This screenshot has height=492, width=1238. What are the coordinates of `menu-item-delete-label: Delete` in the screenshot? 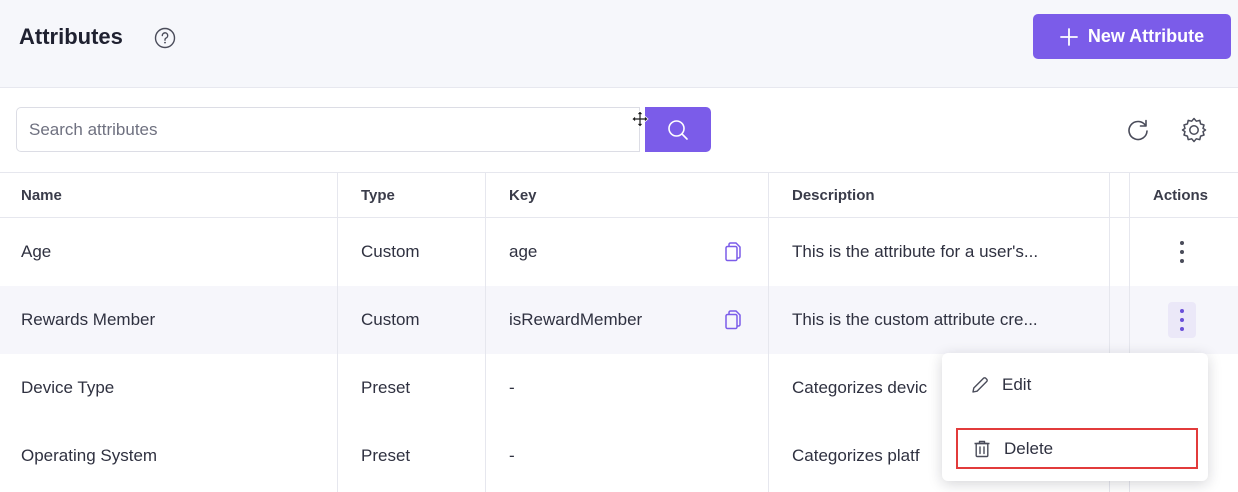 It's located at (1029, 448).